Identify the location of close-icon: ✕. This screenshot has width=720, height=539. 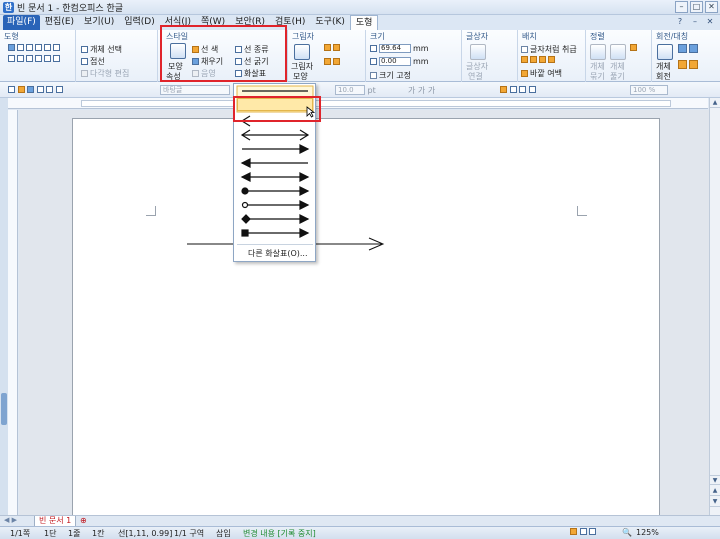
(711, 7).